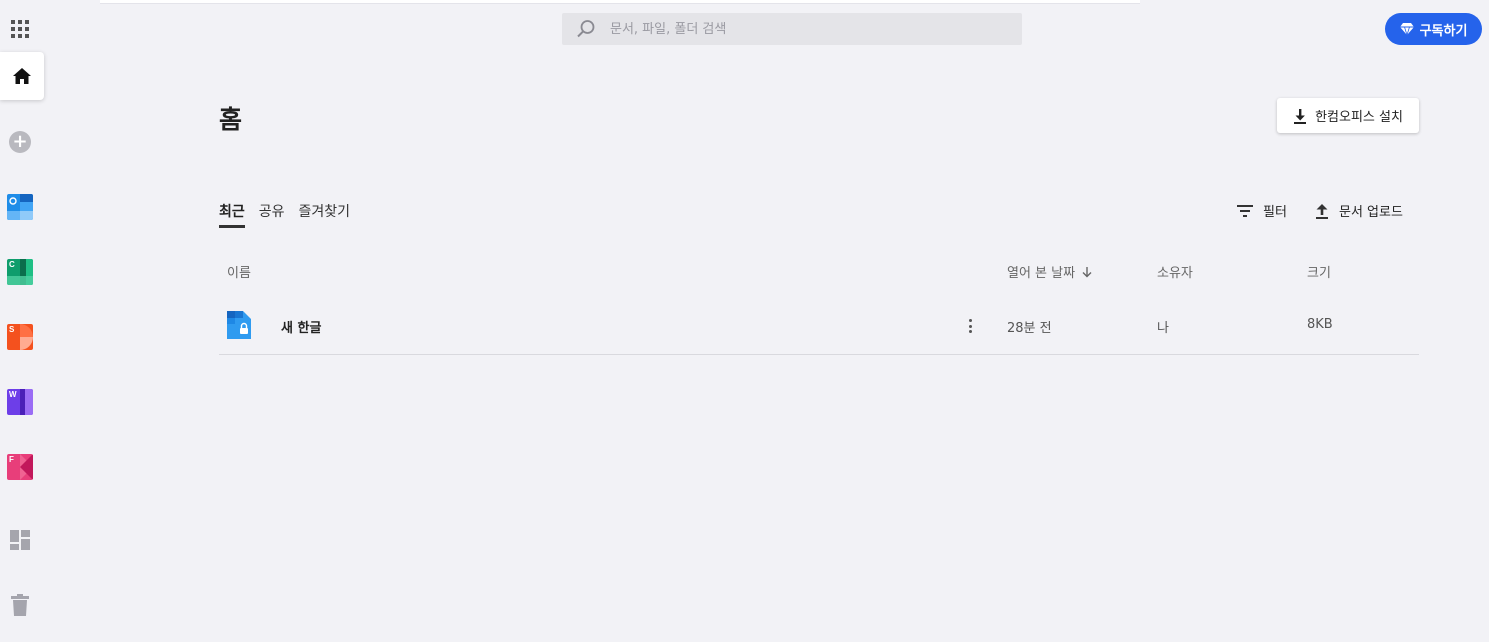  I want to click on file-owner: 나, so click(1163, 328).